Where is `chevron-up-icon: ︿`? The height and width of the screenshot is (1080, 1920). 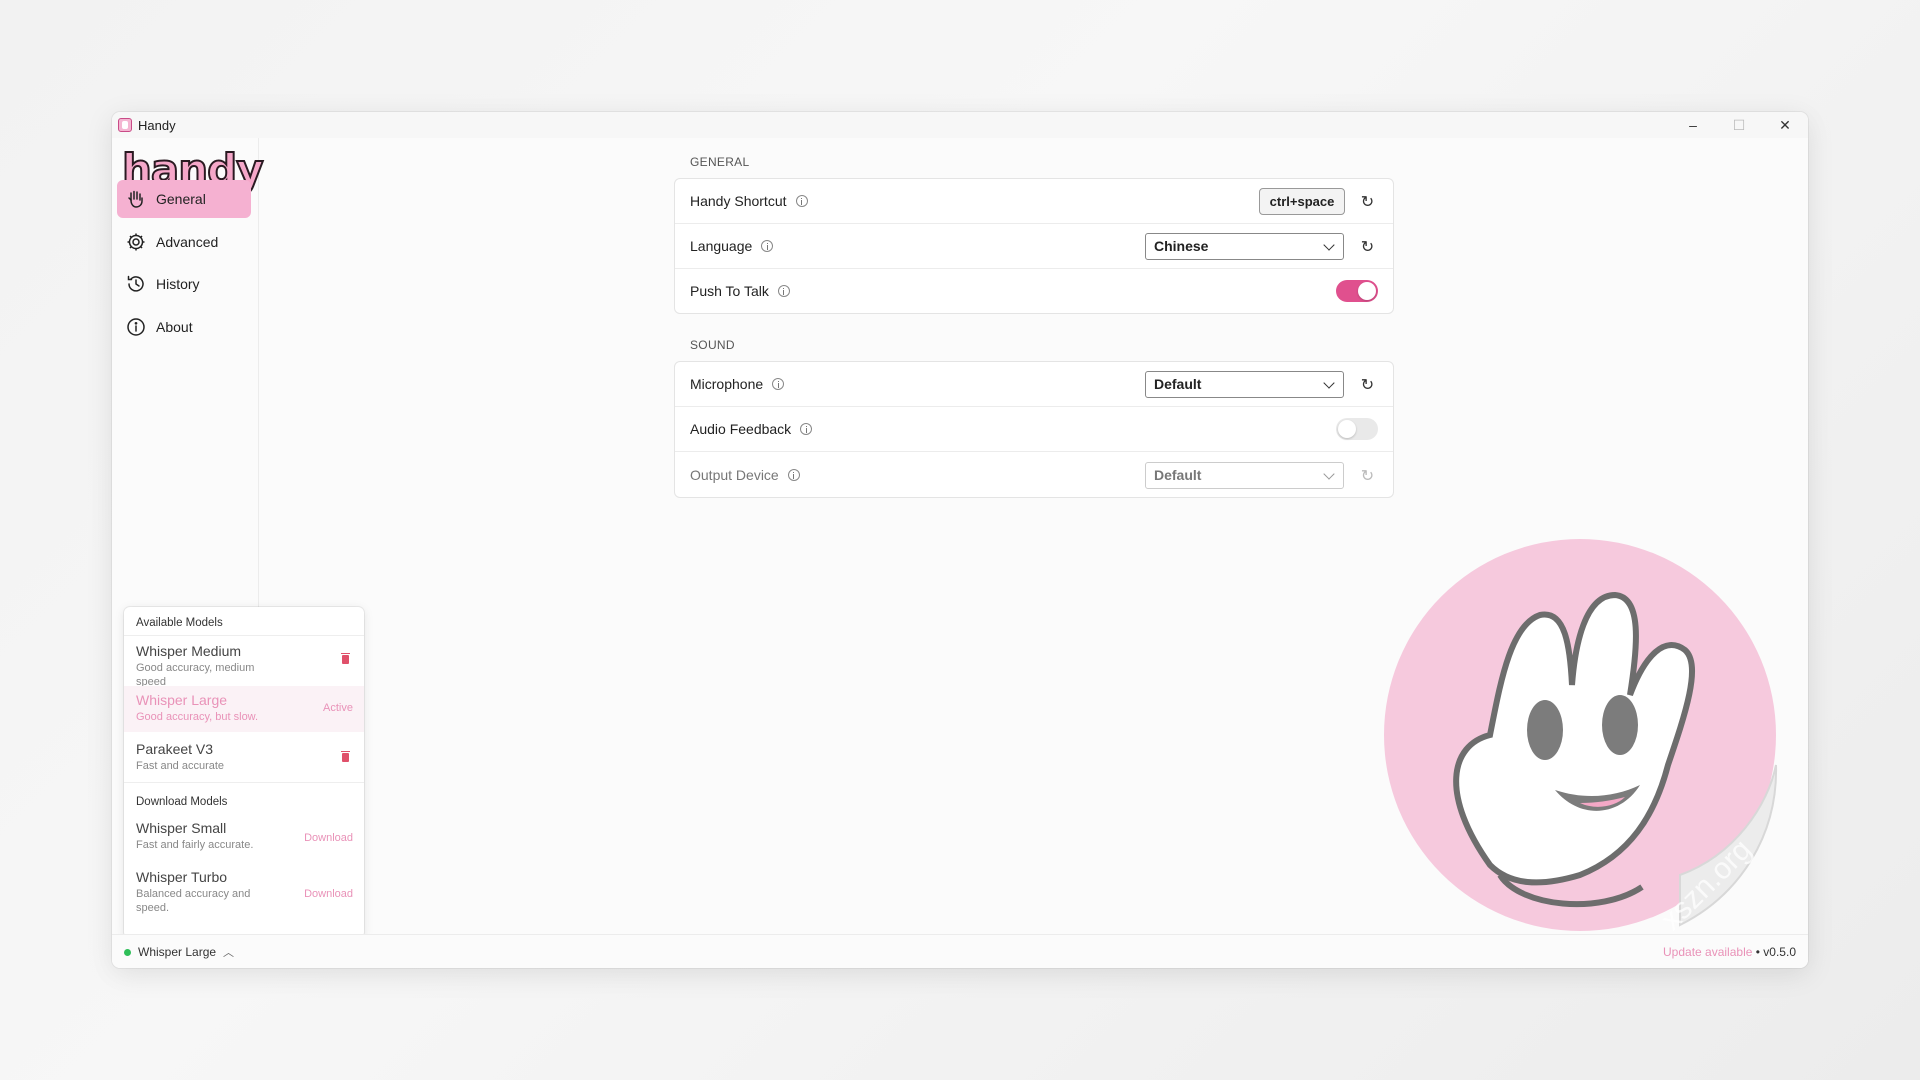 chevron-up-icon: ︿ is located at coordinates (228, 952).